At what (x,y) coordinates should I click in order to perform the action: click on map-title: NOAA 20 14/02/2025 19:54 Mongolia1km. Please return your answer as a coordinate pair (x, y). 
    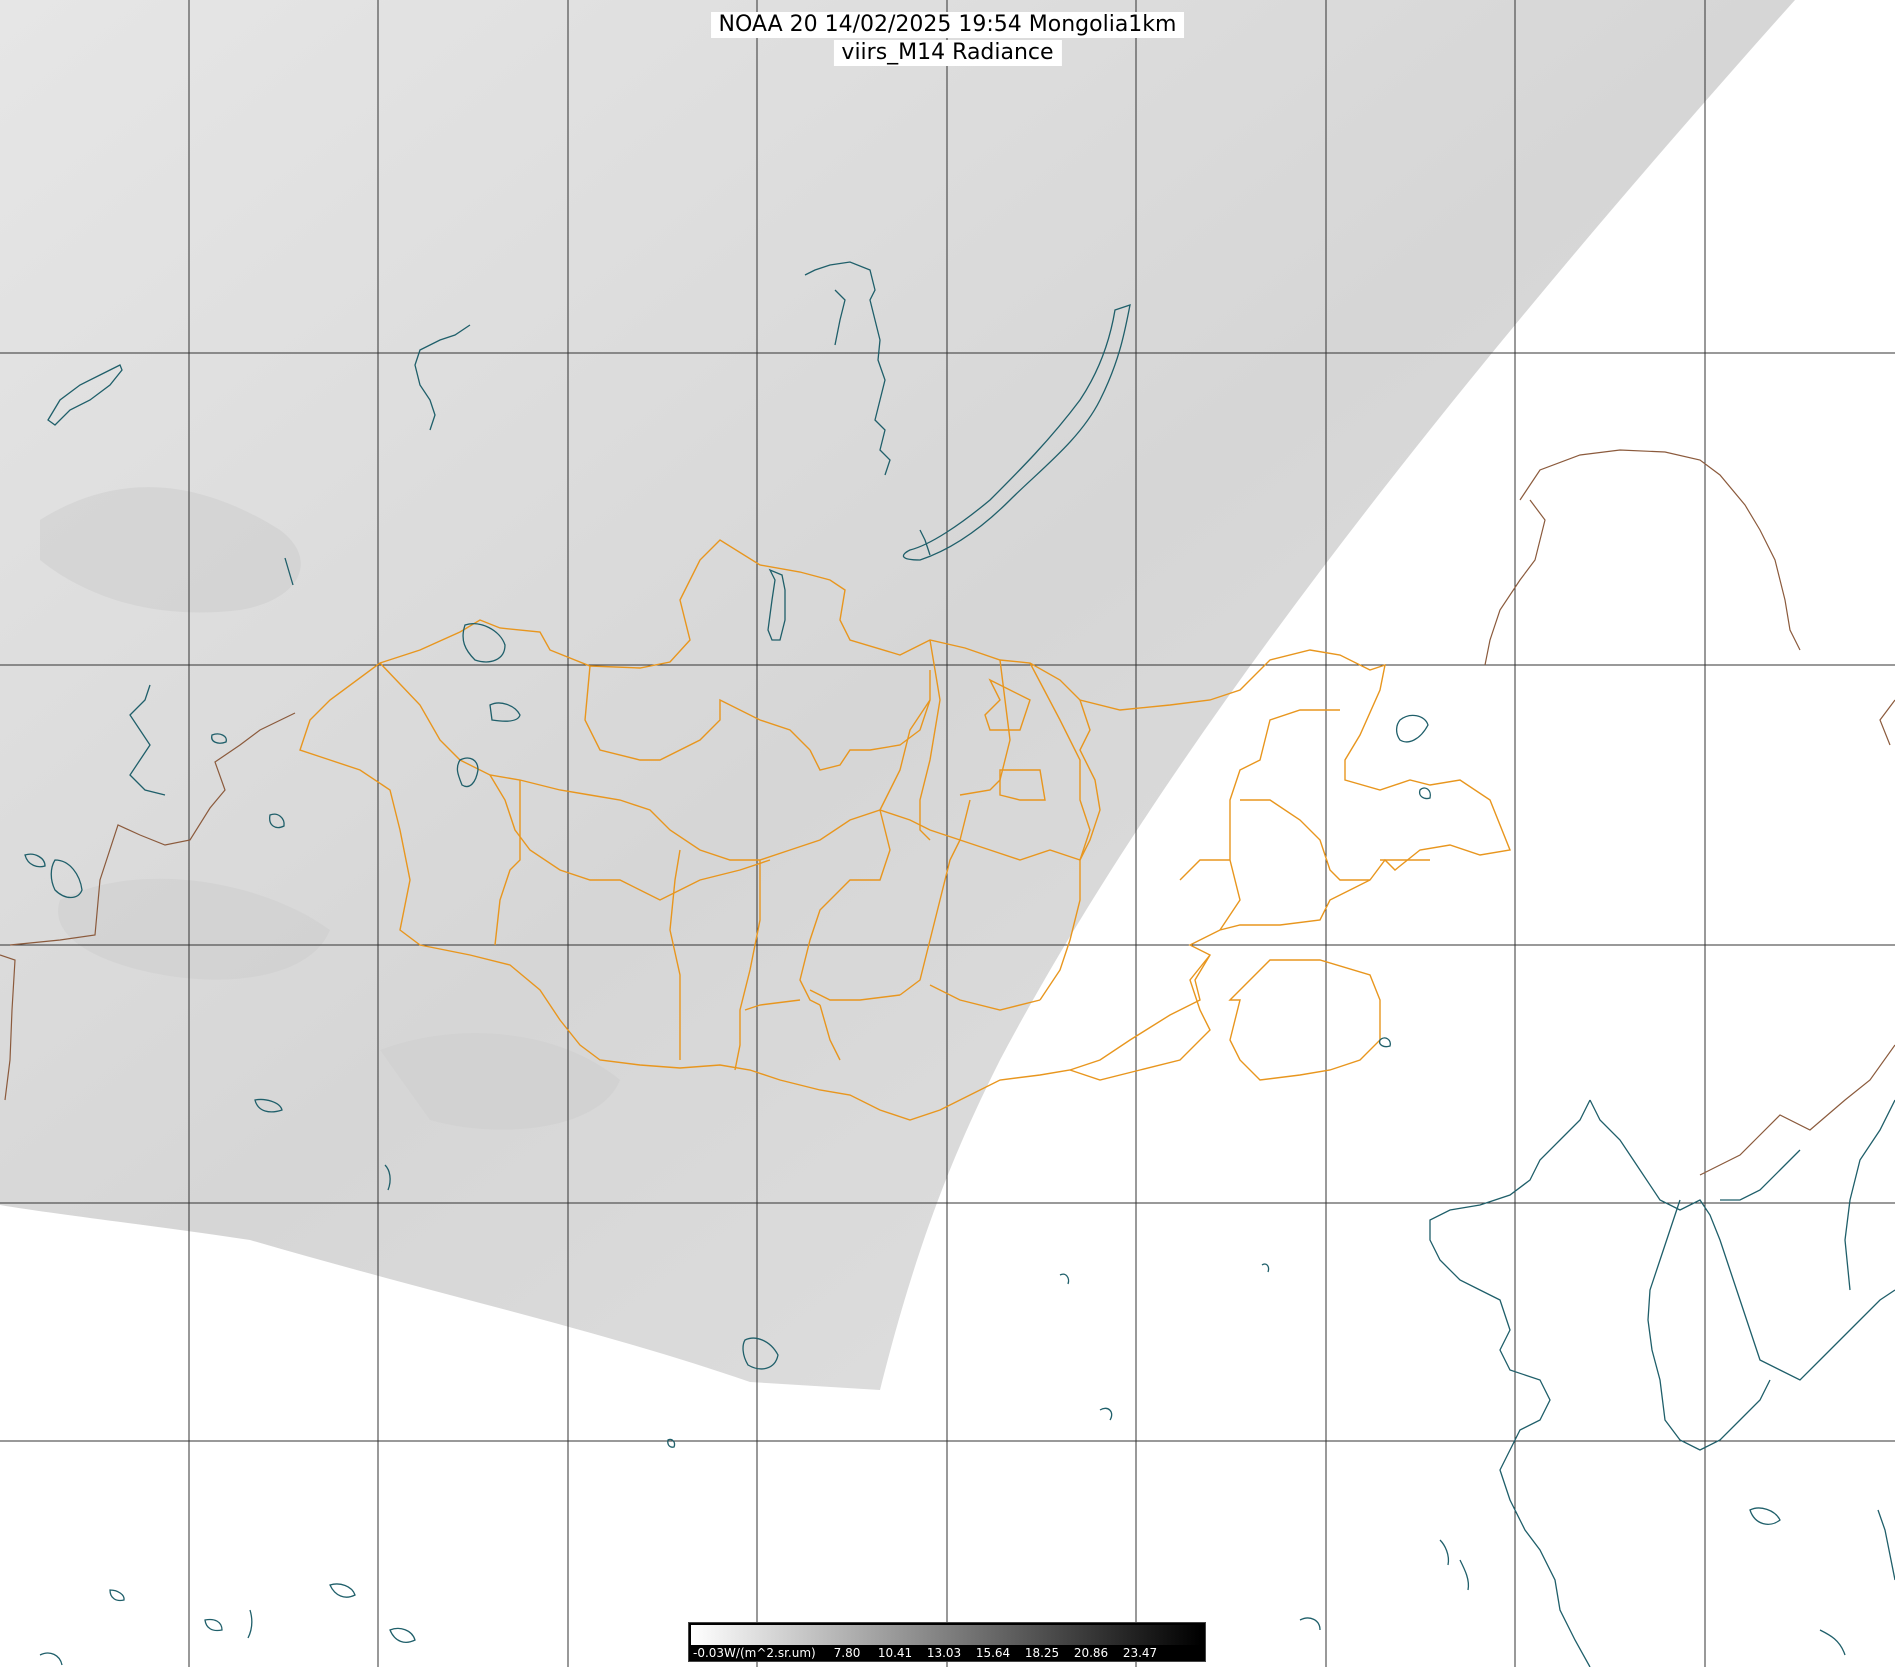
    Looking at the image, I should click on (947, 25).